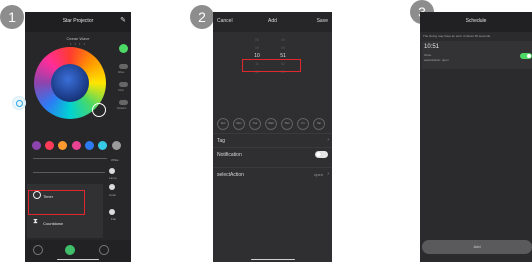 Image resolution: width=532 pixels, height=263 pixels. What do you see at coordinates (78, 251) in the screenshot?
I see `bottom-bar` at bounding box center [78, 251].